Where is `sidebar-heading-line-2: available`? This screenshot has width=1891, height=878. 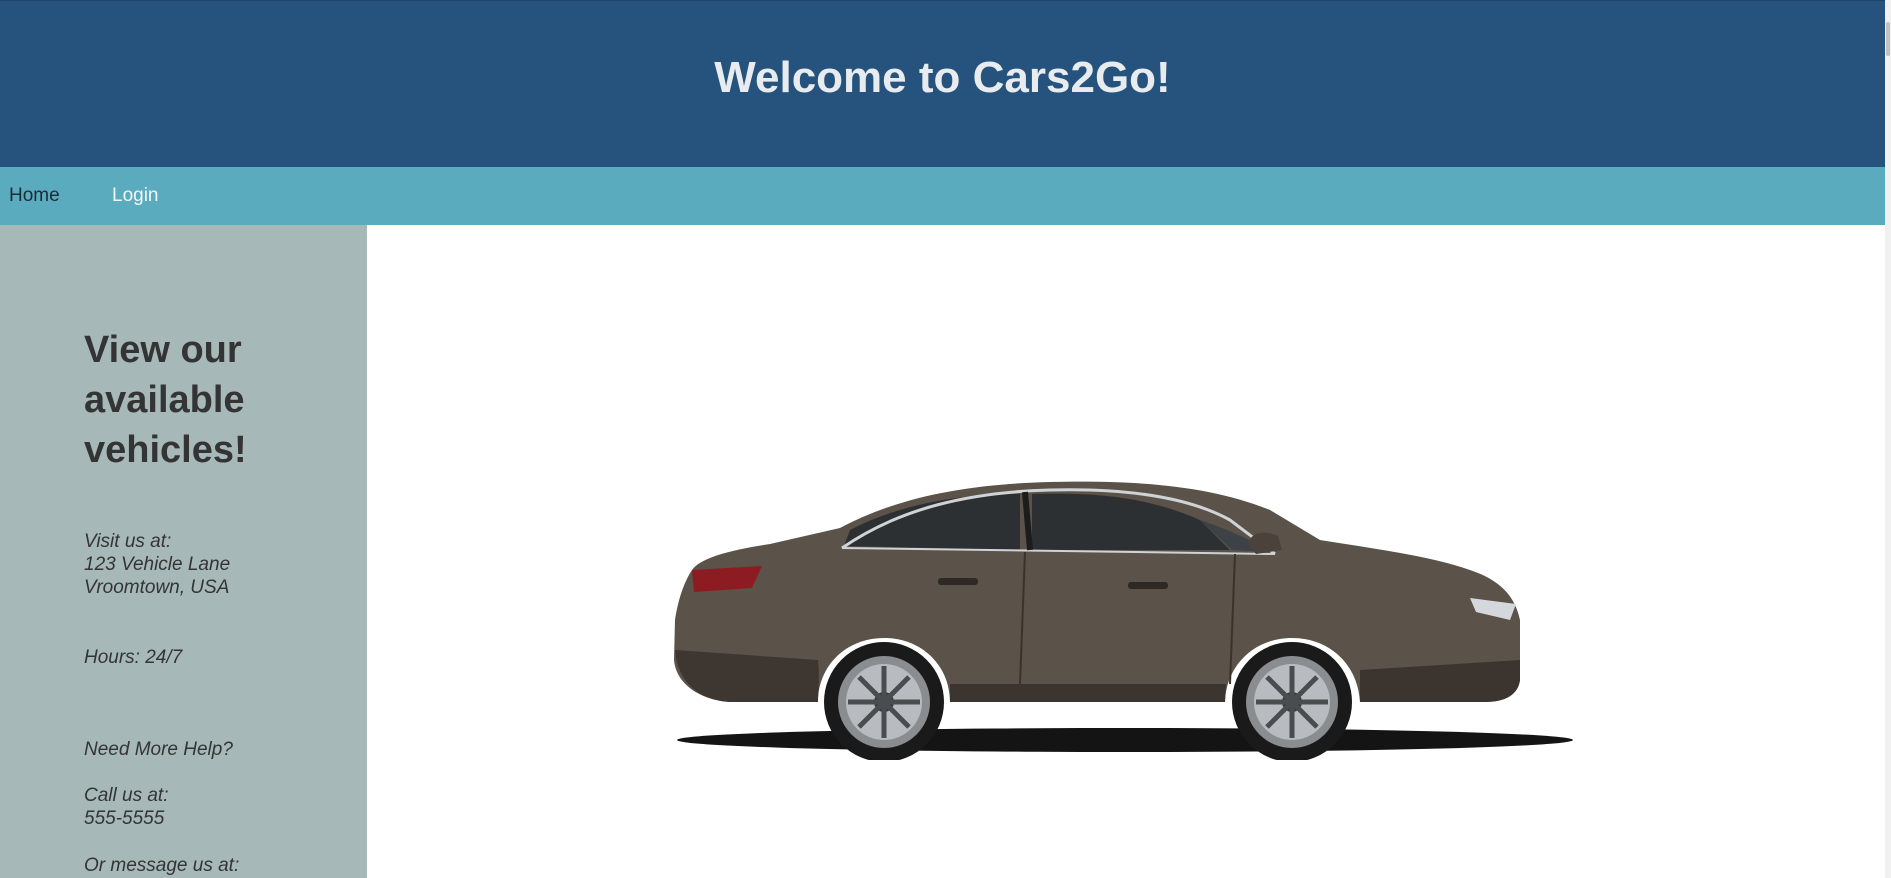 sidebar-heading-line-2: available is located at coordinates (164, 400).